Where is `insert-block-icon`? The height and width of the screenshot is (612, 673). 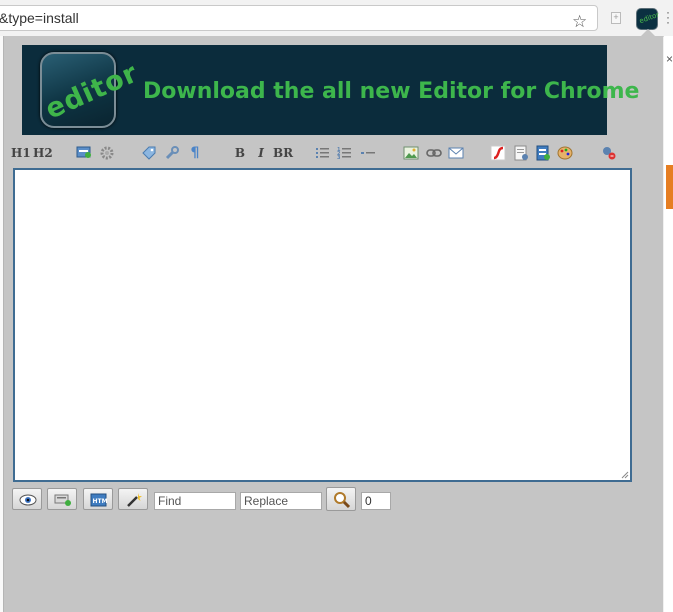 insert-block-icon is located at coordinates (62, 500).